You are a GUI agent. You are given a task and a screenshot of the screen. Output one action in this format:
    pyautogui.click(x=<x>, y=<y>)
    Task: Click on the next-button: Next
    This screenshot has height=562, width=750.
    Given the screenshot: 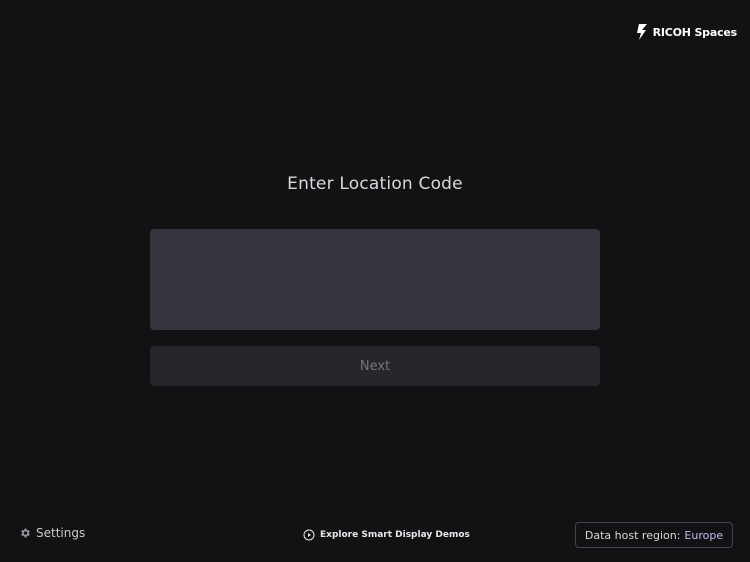 What is the action you would take?
    pyautogui.click(x=375, y=366)
    